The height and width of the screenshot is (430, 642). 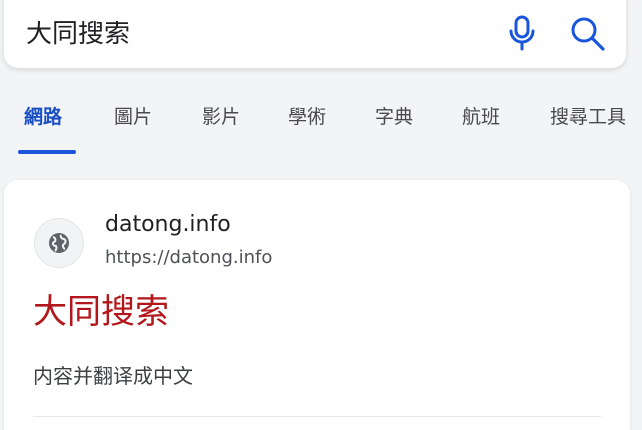 I want to click on tab-videos: 影片, so click(x=221, y=117).